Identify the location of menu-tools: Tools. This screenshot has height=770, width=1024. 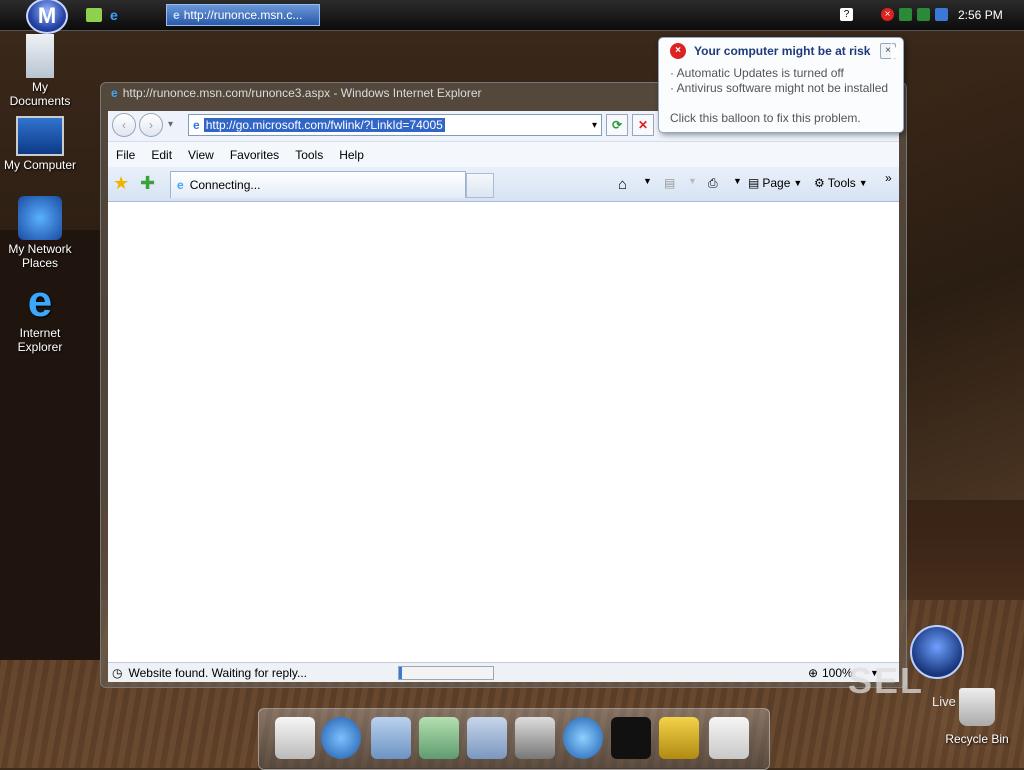
(309, 155).